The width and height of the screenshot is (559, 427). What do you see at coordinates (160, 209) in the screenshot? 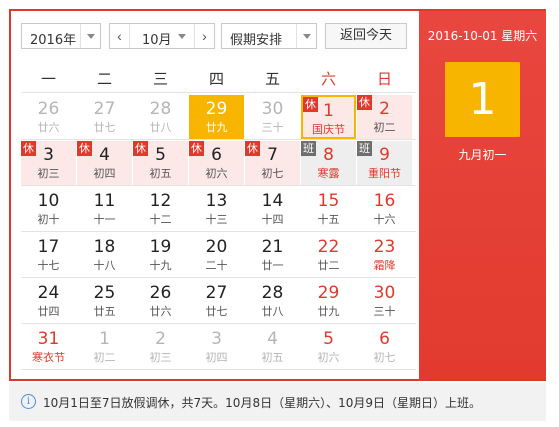
I see `calendar-day-cell: 12 十二` at bounding box center [160, 209].